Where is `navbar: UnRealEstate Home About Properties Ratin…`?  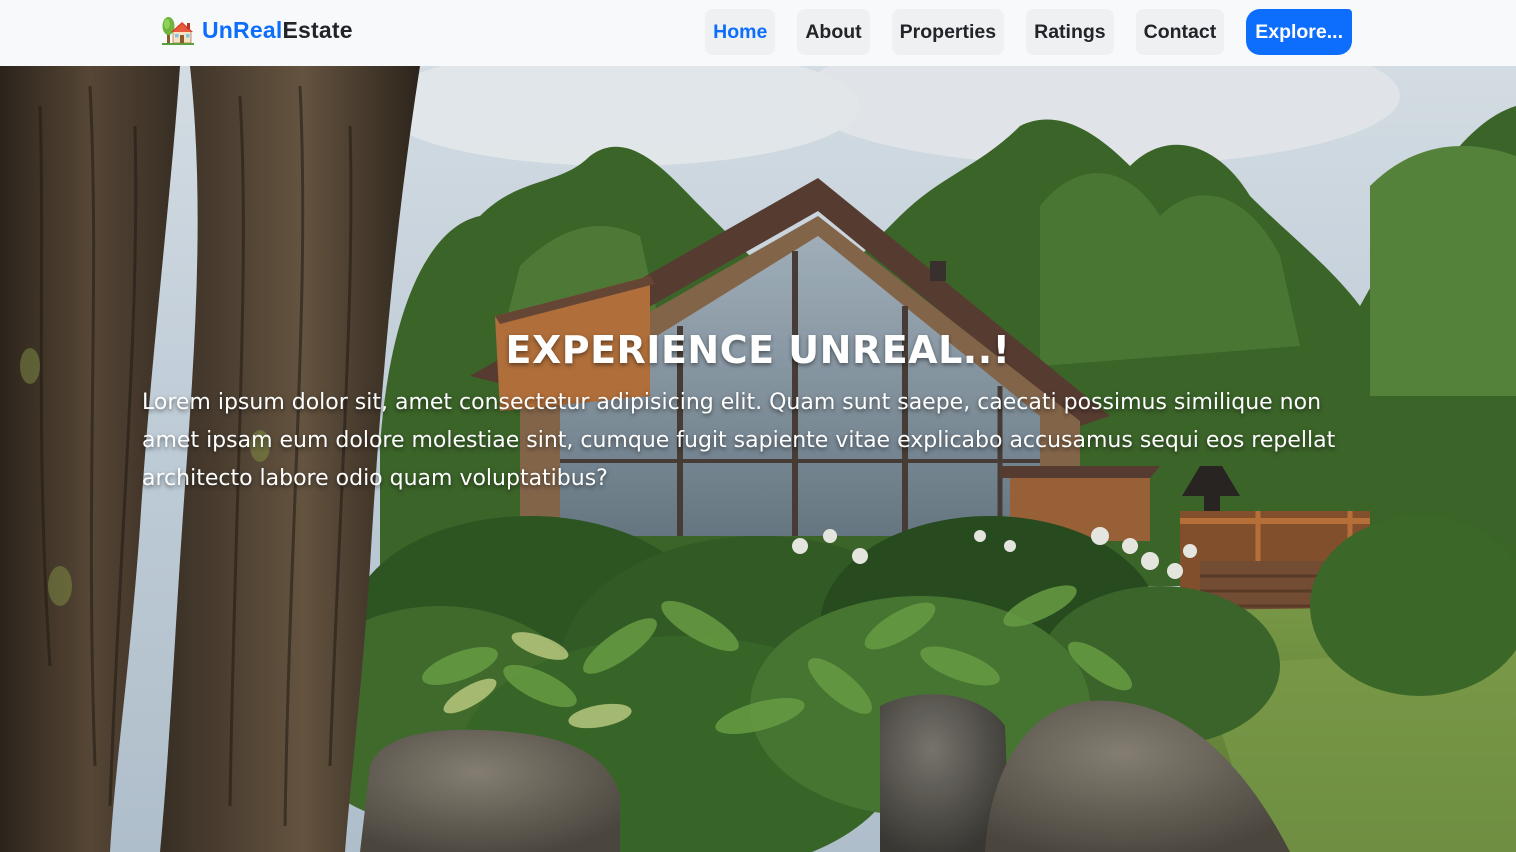 navbar: UnRealEstate Home About Properties Ratin… is located at coordinates (758, 33).